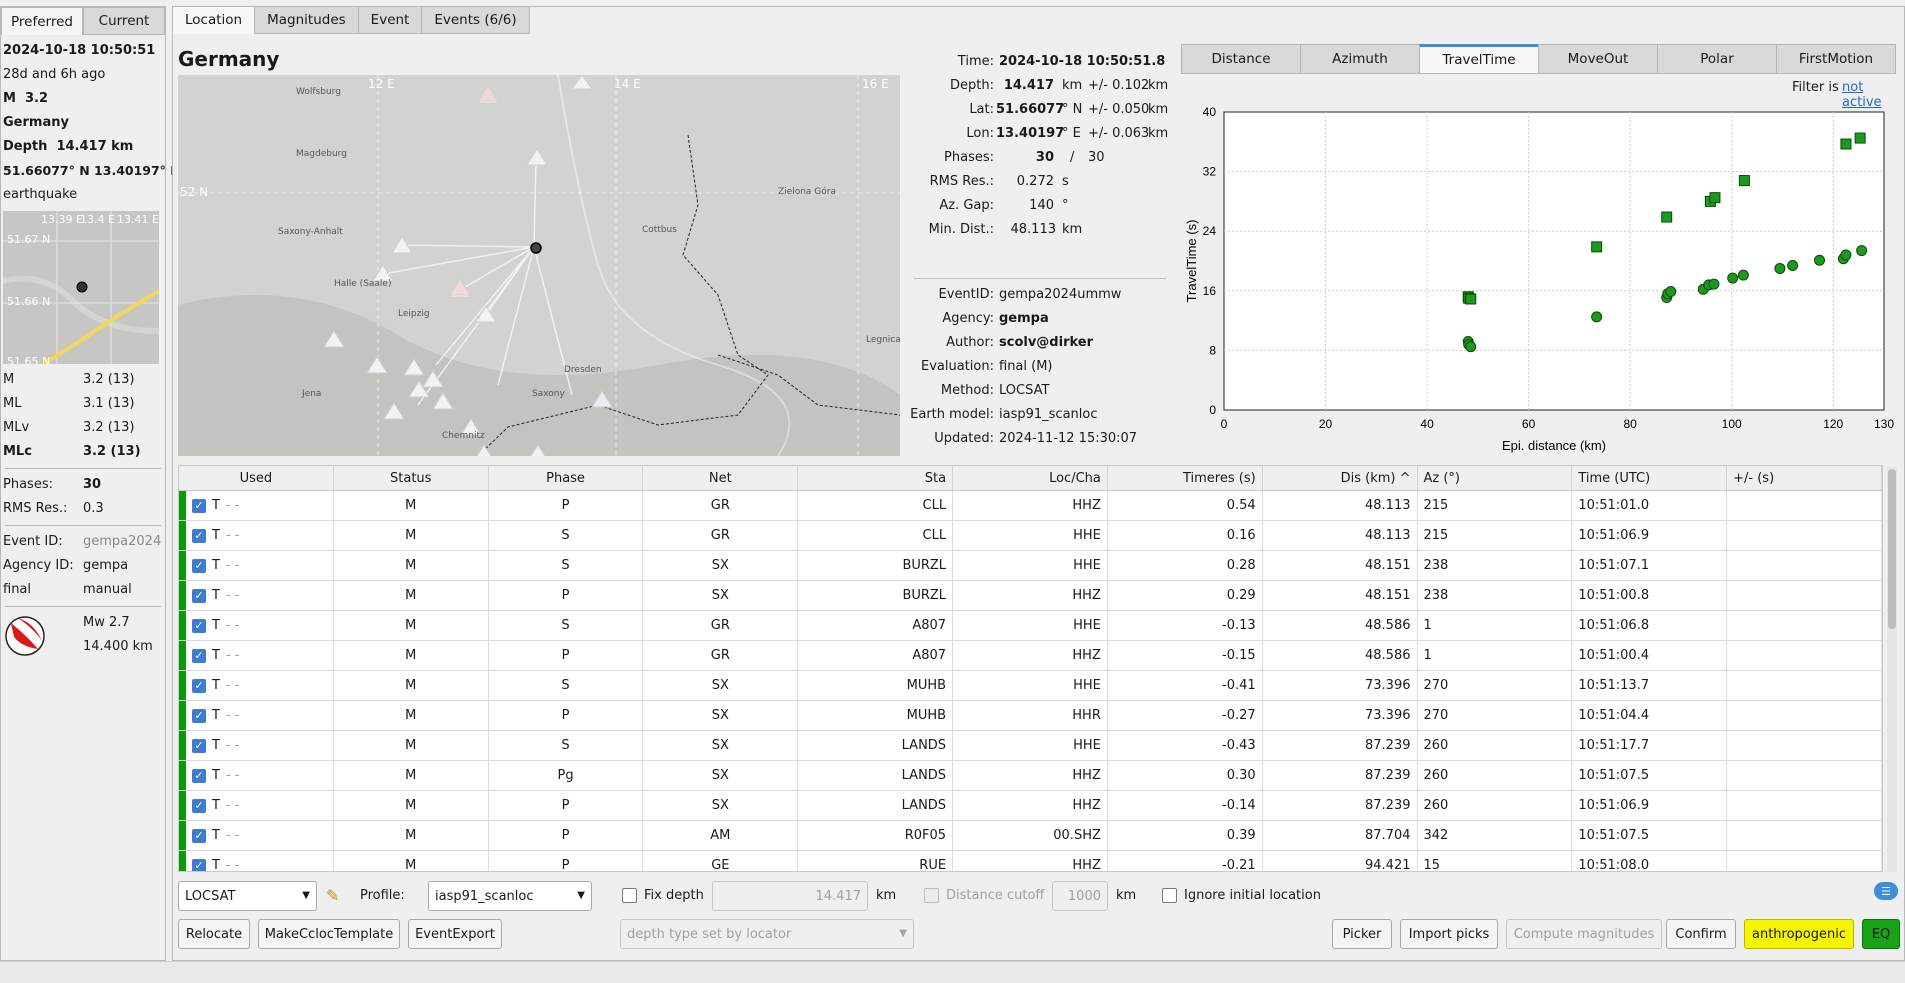 The image size is (1905, 983). I want to click on import-picks-button: Import picks, so click(1449, 934).